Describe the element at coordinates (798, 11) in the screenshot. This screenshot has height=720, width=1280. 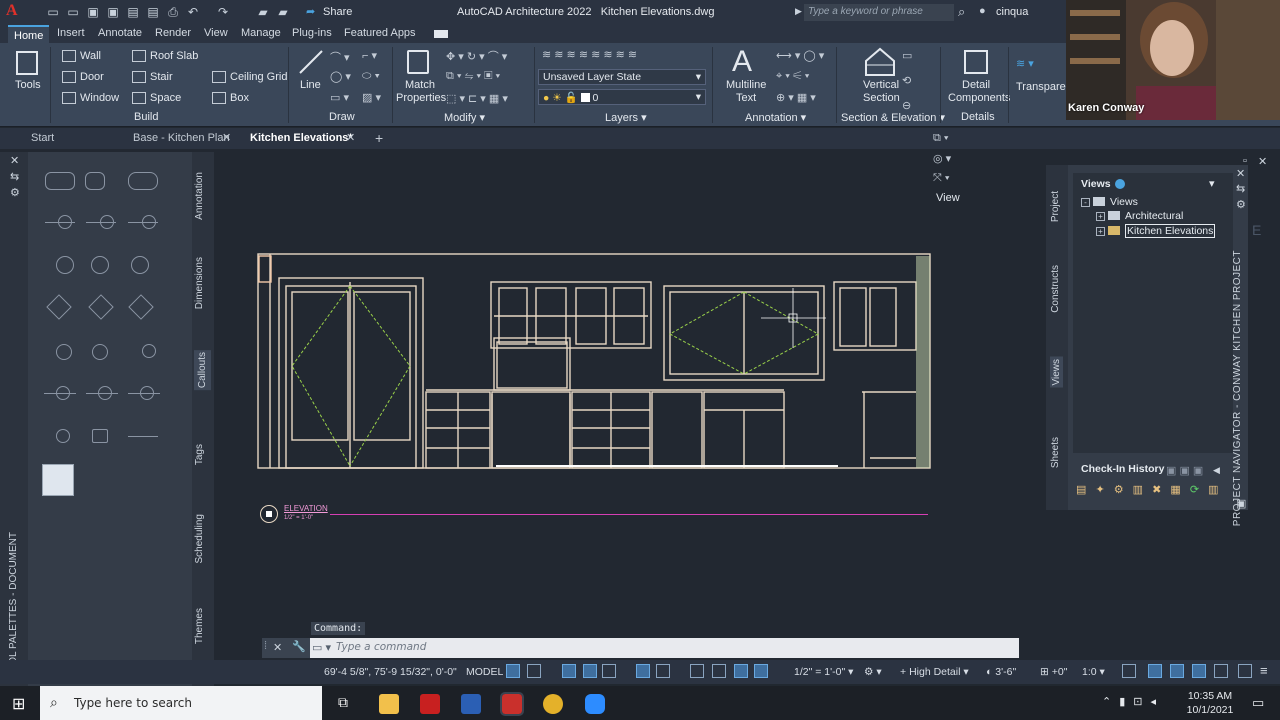
I see `chevron-right-icon: ▶` at that location.